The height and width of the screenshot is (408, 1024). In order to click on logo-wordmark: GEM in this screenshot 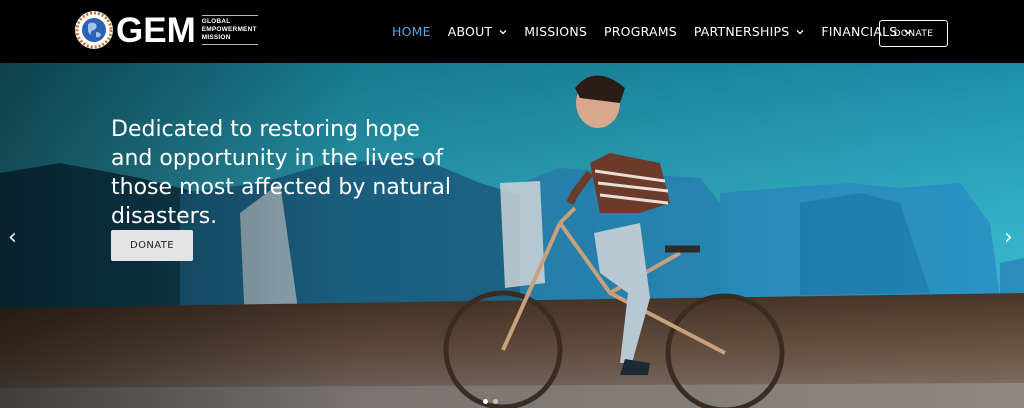, I will do `click(156, 30)`.